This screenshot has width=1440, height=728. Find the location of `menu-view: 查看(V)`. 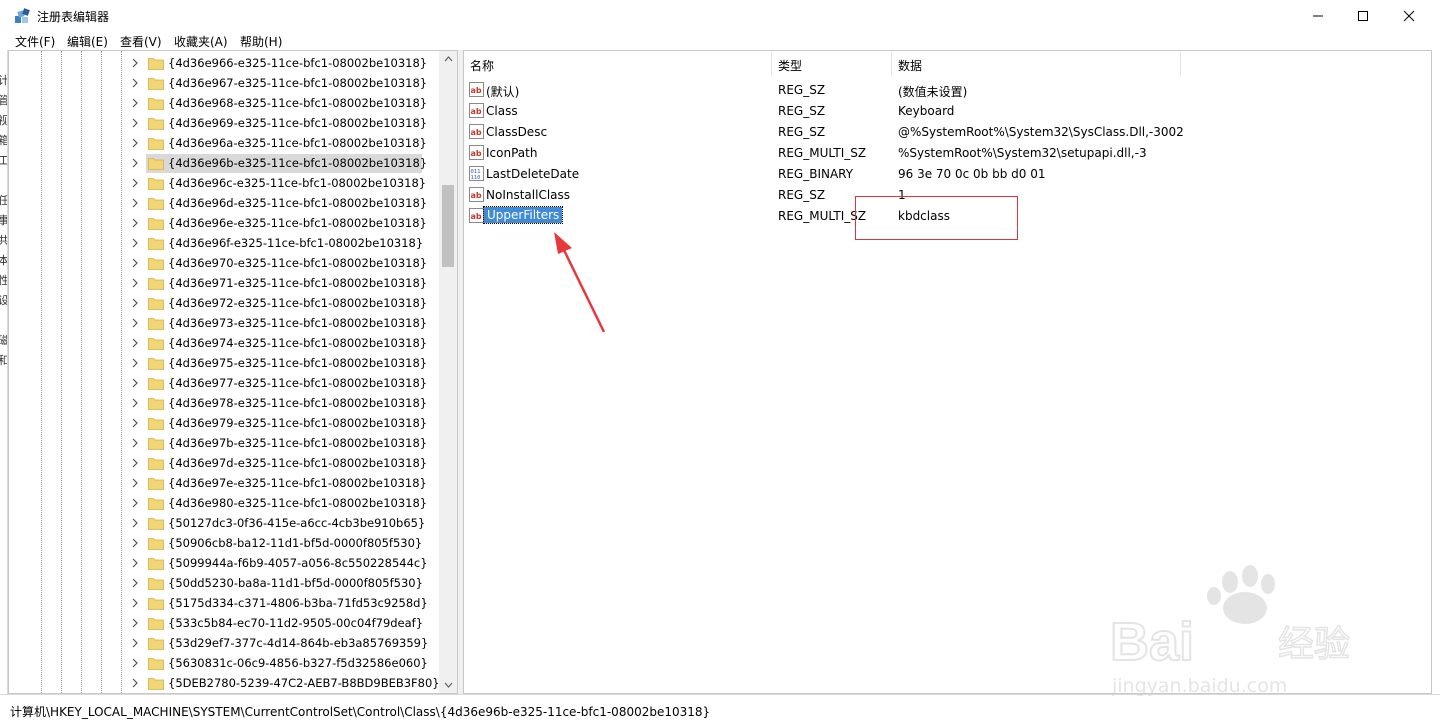

menu-view: 查看(V) is located at coordinates (141, 41).